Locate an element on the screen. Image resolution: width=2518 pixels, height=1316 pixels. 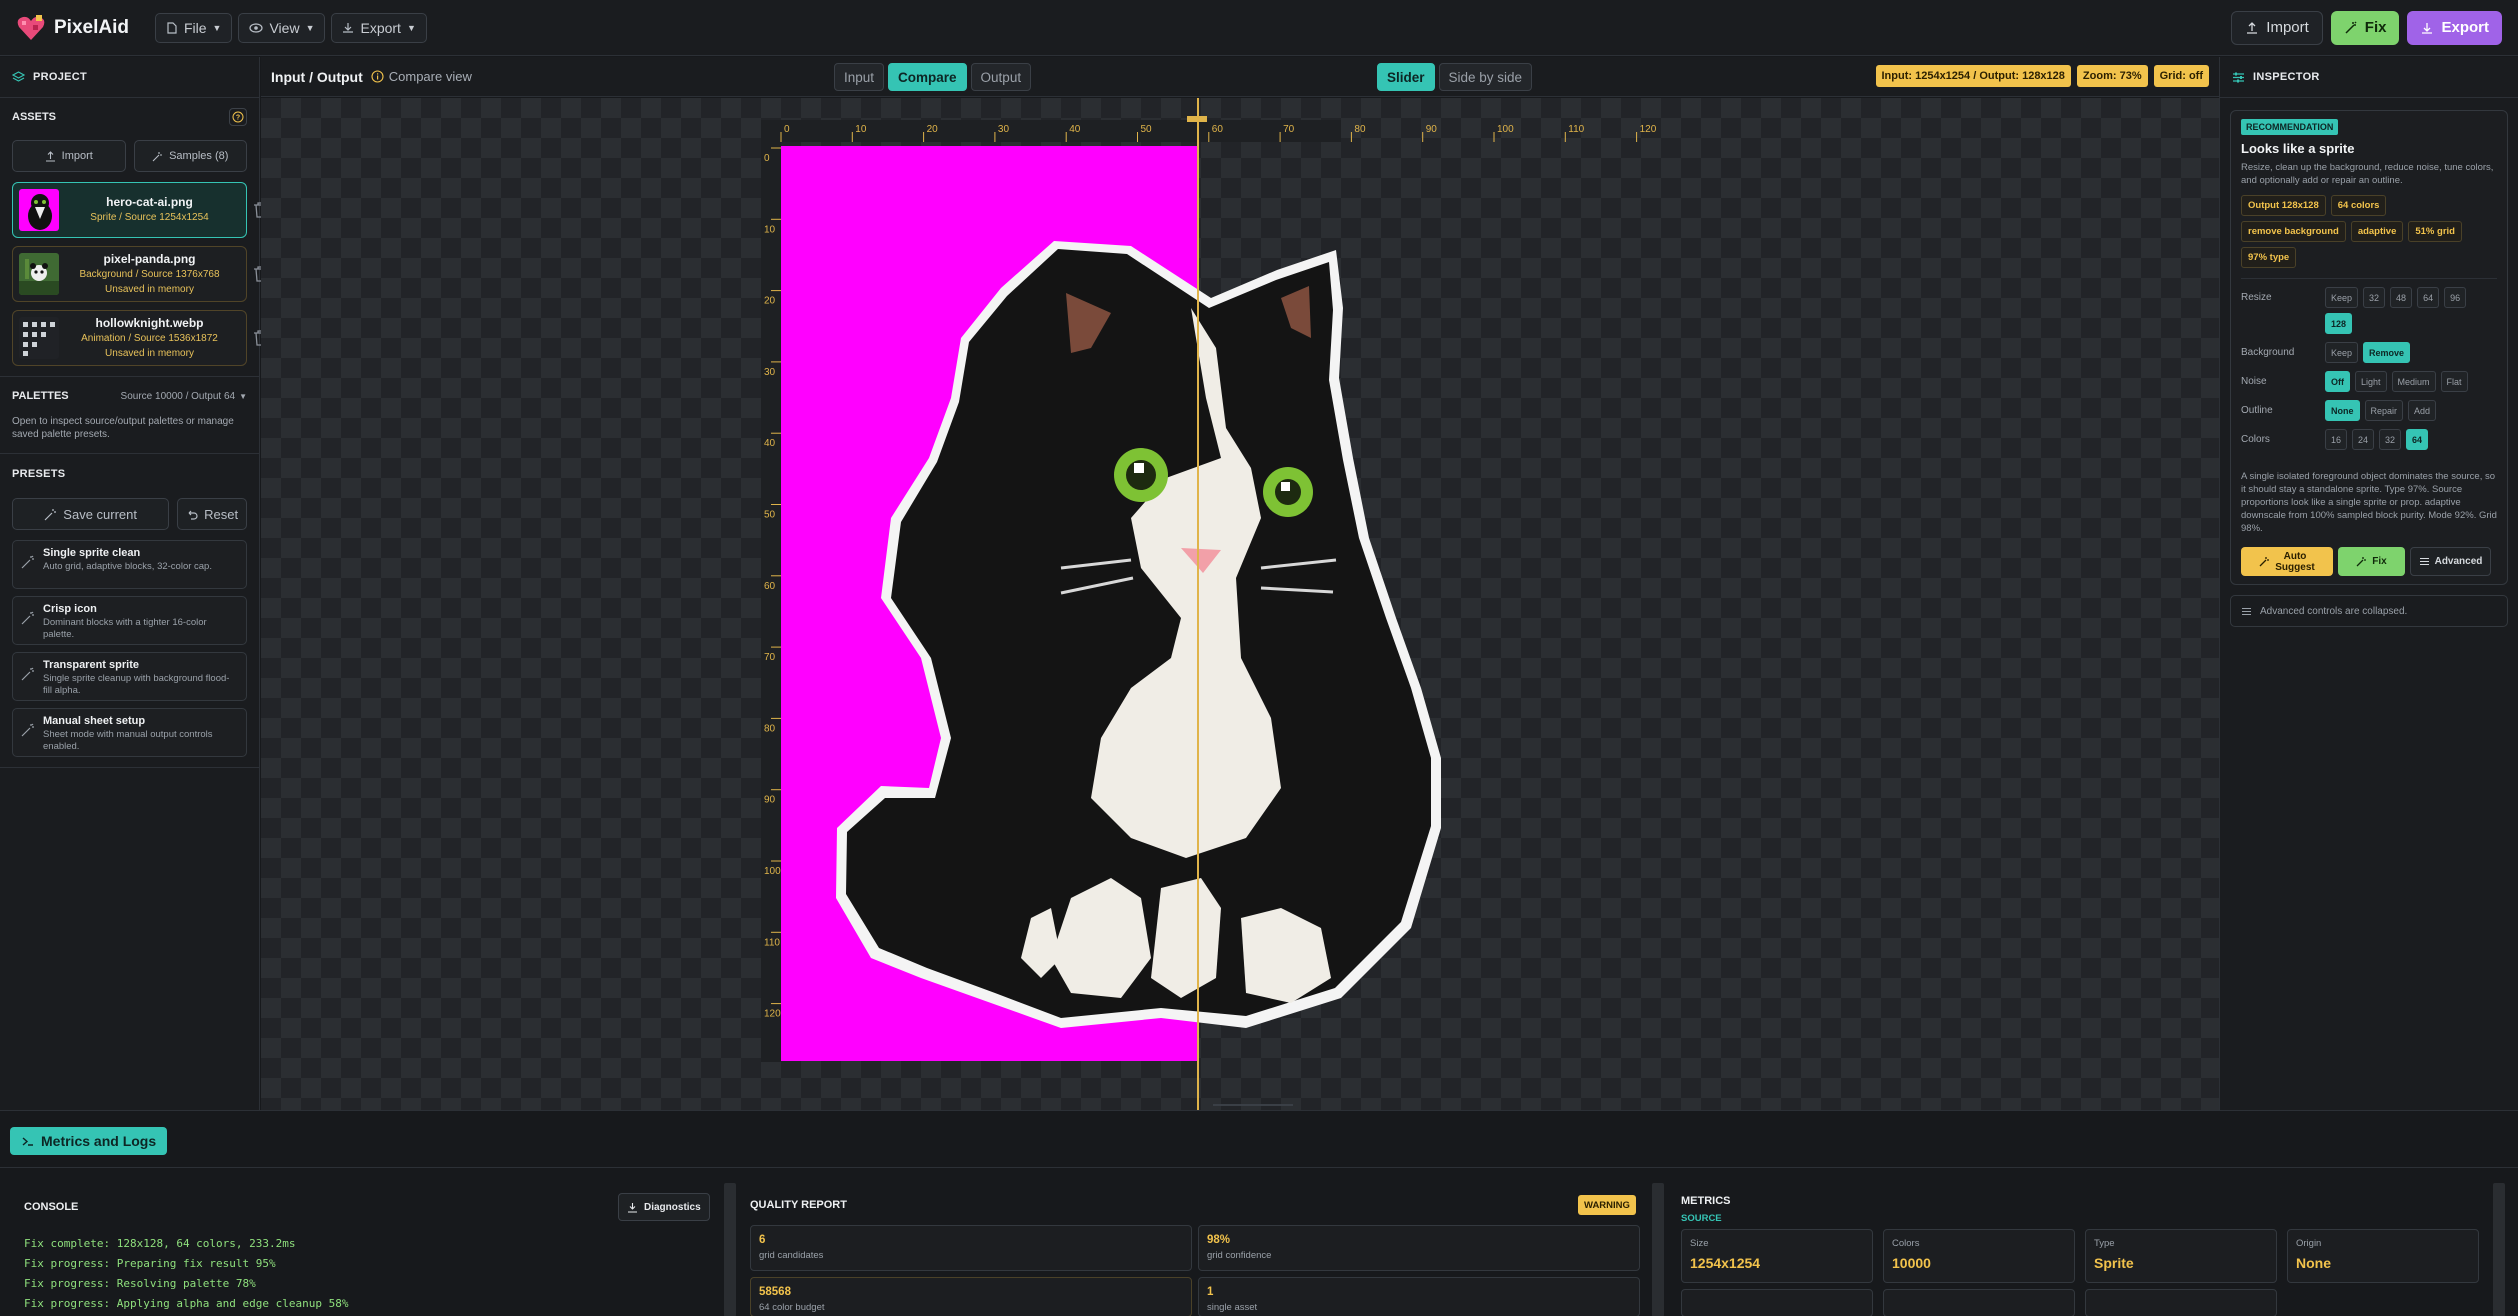
metric-value: None is located at coordinates (2313, 1263).